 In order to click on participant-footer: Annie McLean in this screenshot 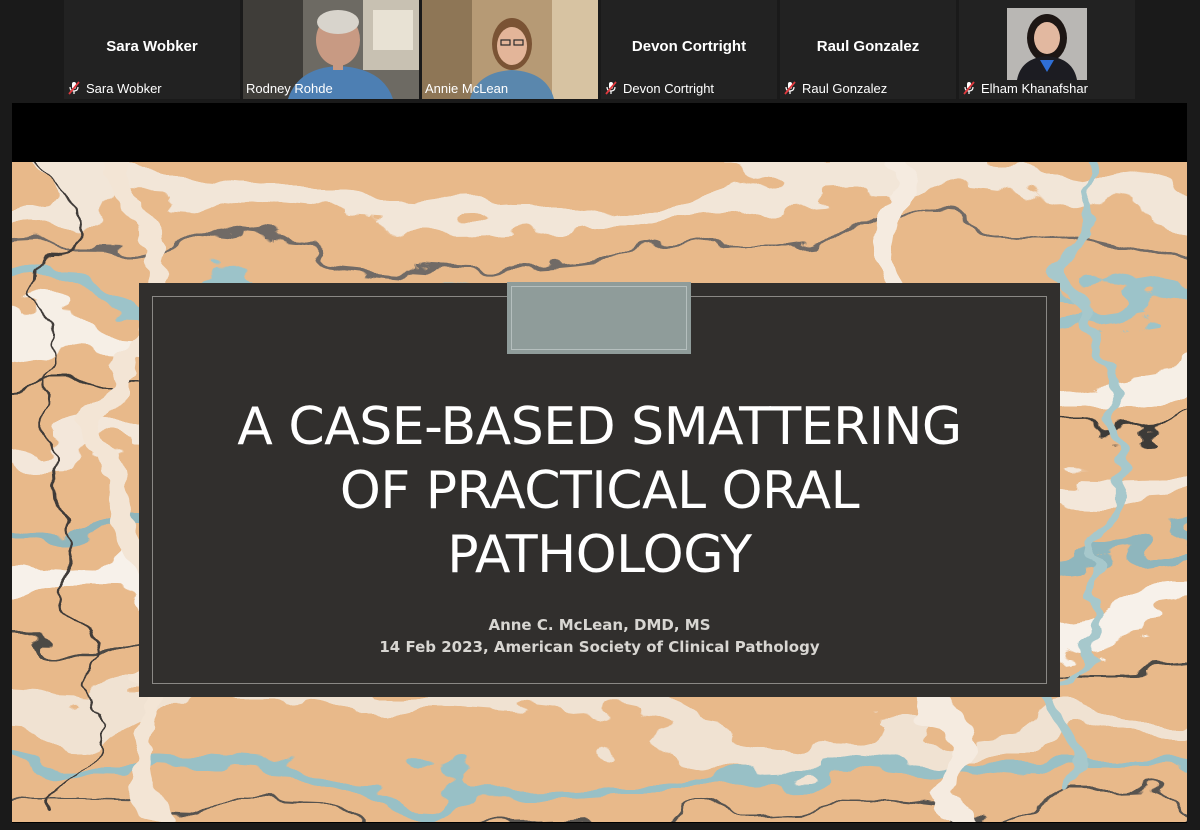, I will do `click(466, 88)`.